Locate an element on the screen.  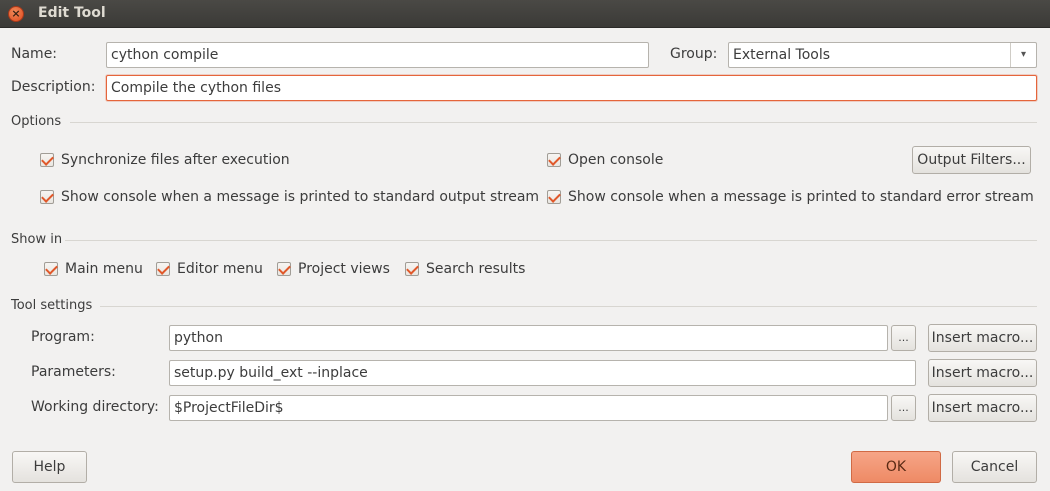
tool-settings-divider is located at coordinates (568, 306).